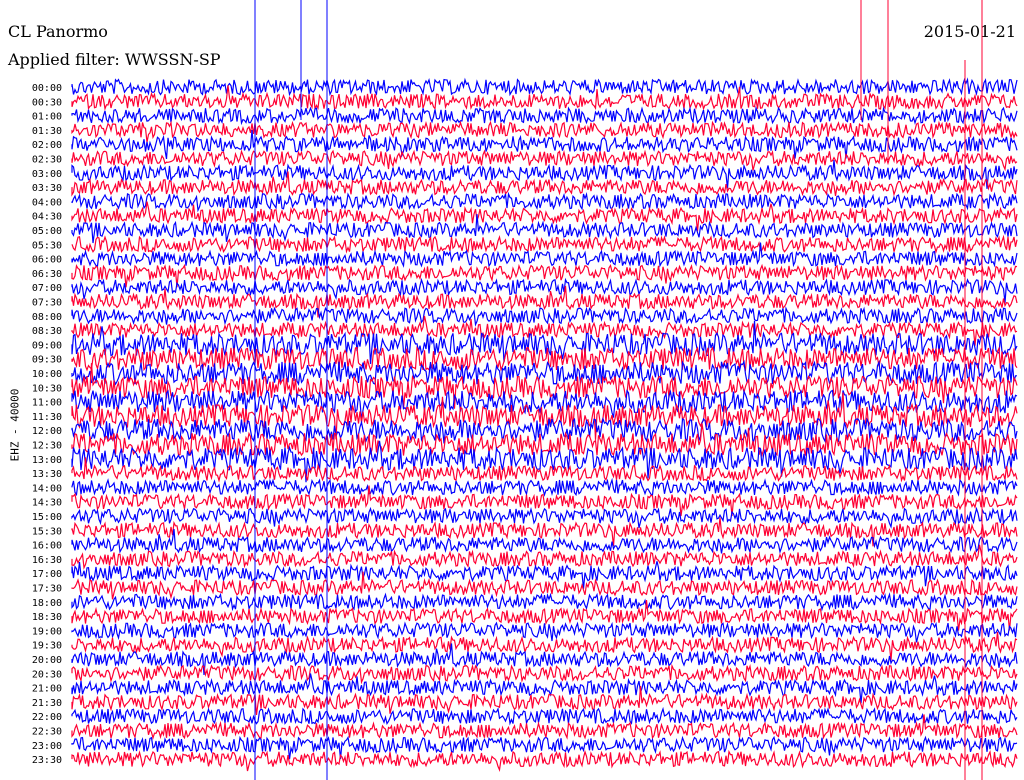 This screenshot has width=1024, height=780. I want to click on row-label-2200: 22:00, so click(47, 717).